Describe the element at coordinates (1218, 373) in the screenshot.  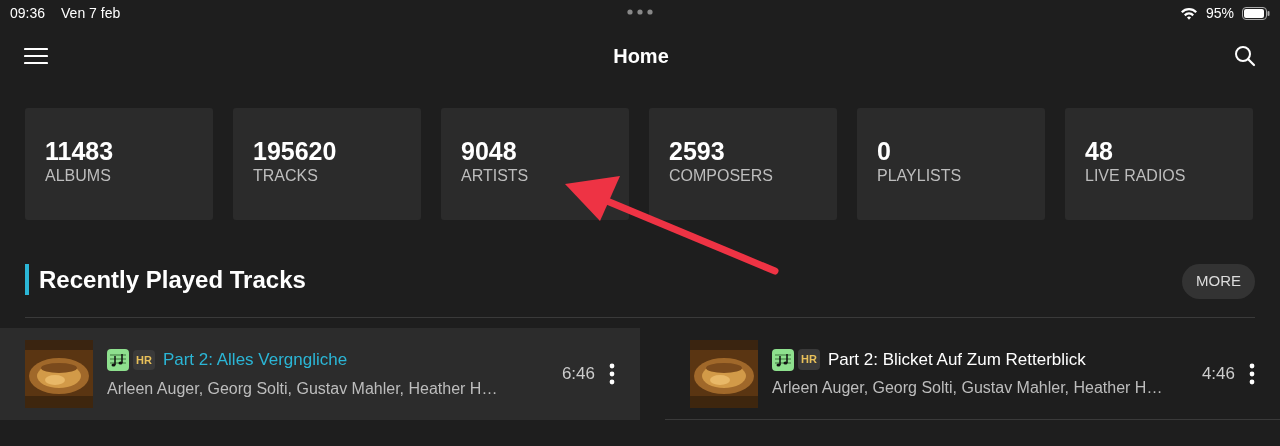
I see `track-duration: 4:46` at that location.